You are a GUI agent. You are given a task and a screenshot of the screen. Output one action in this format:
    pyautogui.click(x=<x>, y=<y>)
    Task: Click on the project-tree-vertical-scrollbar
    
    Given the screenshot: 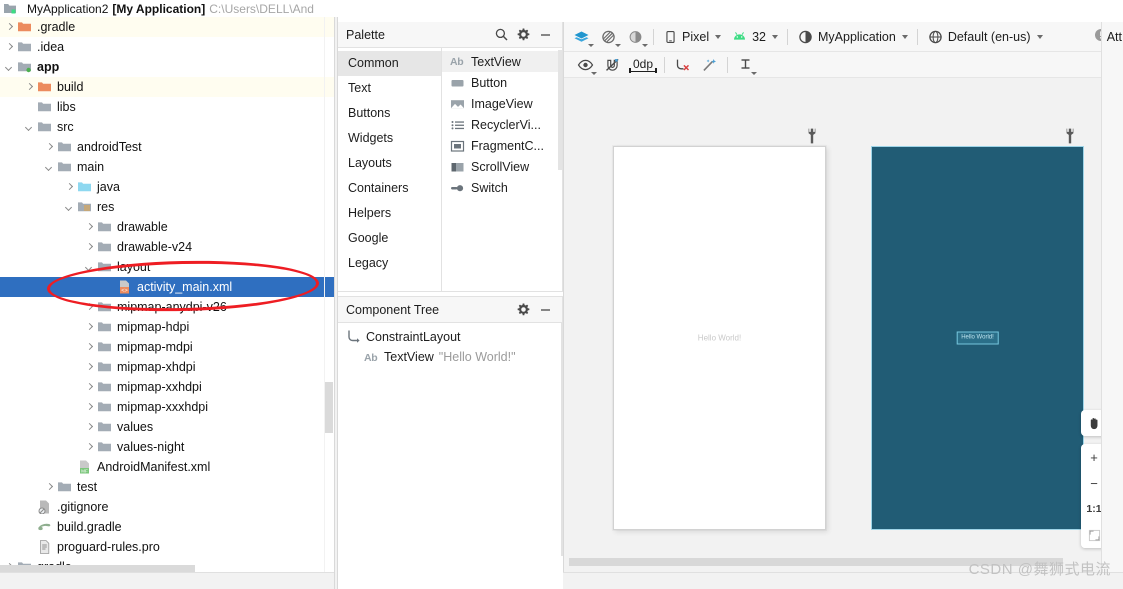 What is the action you would take?
    pyautogui.click(x=329, y=407)
    